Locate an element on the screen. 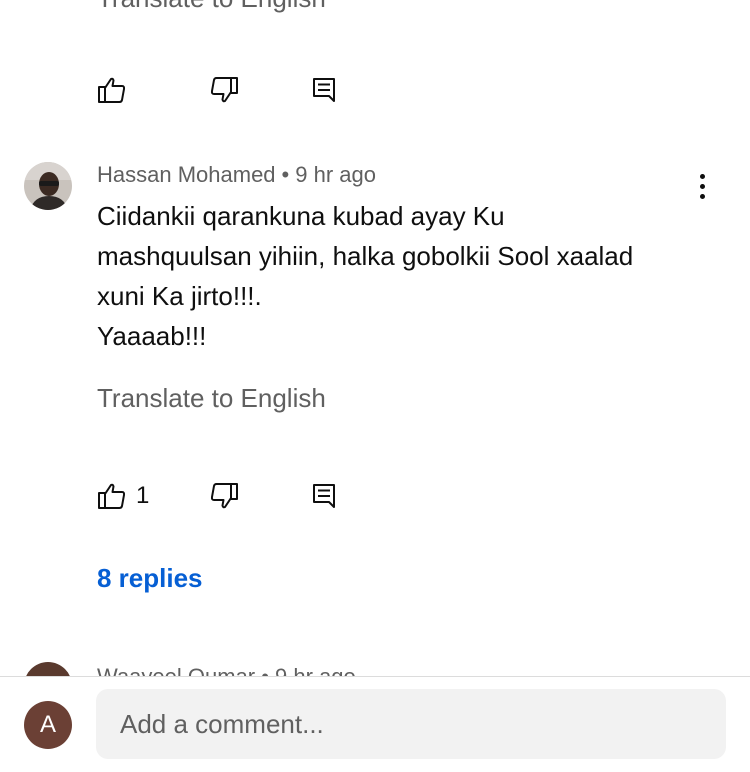 The height and width of the screenshot is (772, 750). translate-link: Translate to English is located at coordinates (211, 398).